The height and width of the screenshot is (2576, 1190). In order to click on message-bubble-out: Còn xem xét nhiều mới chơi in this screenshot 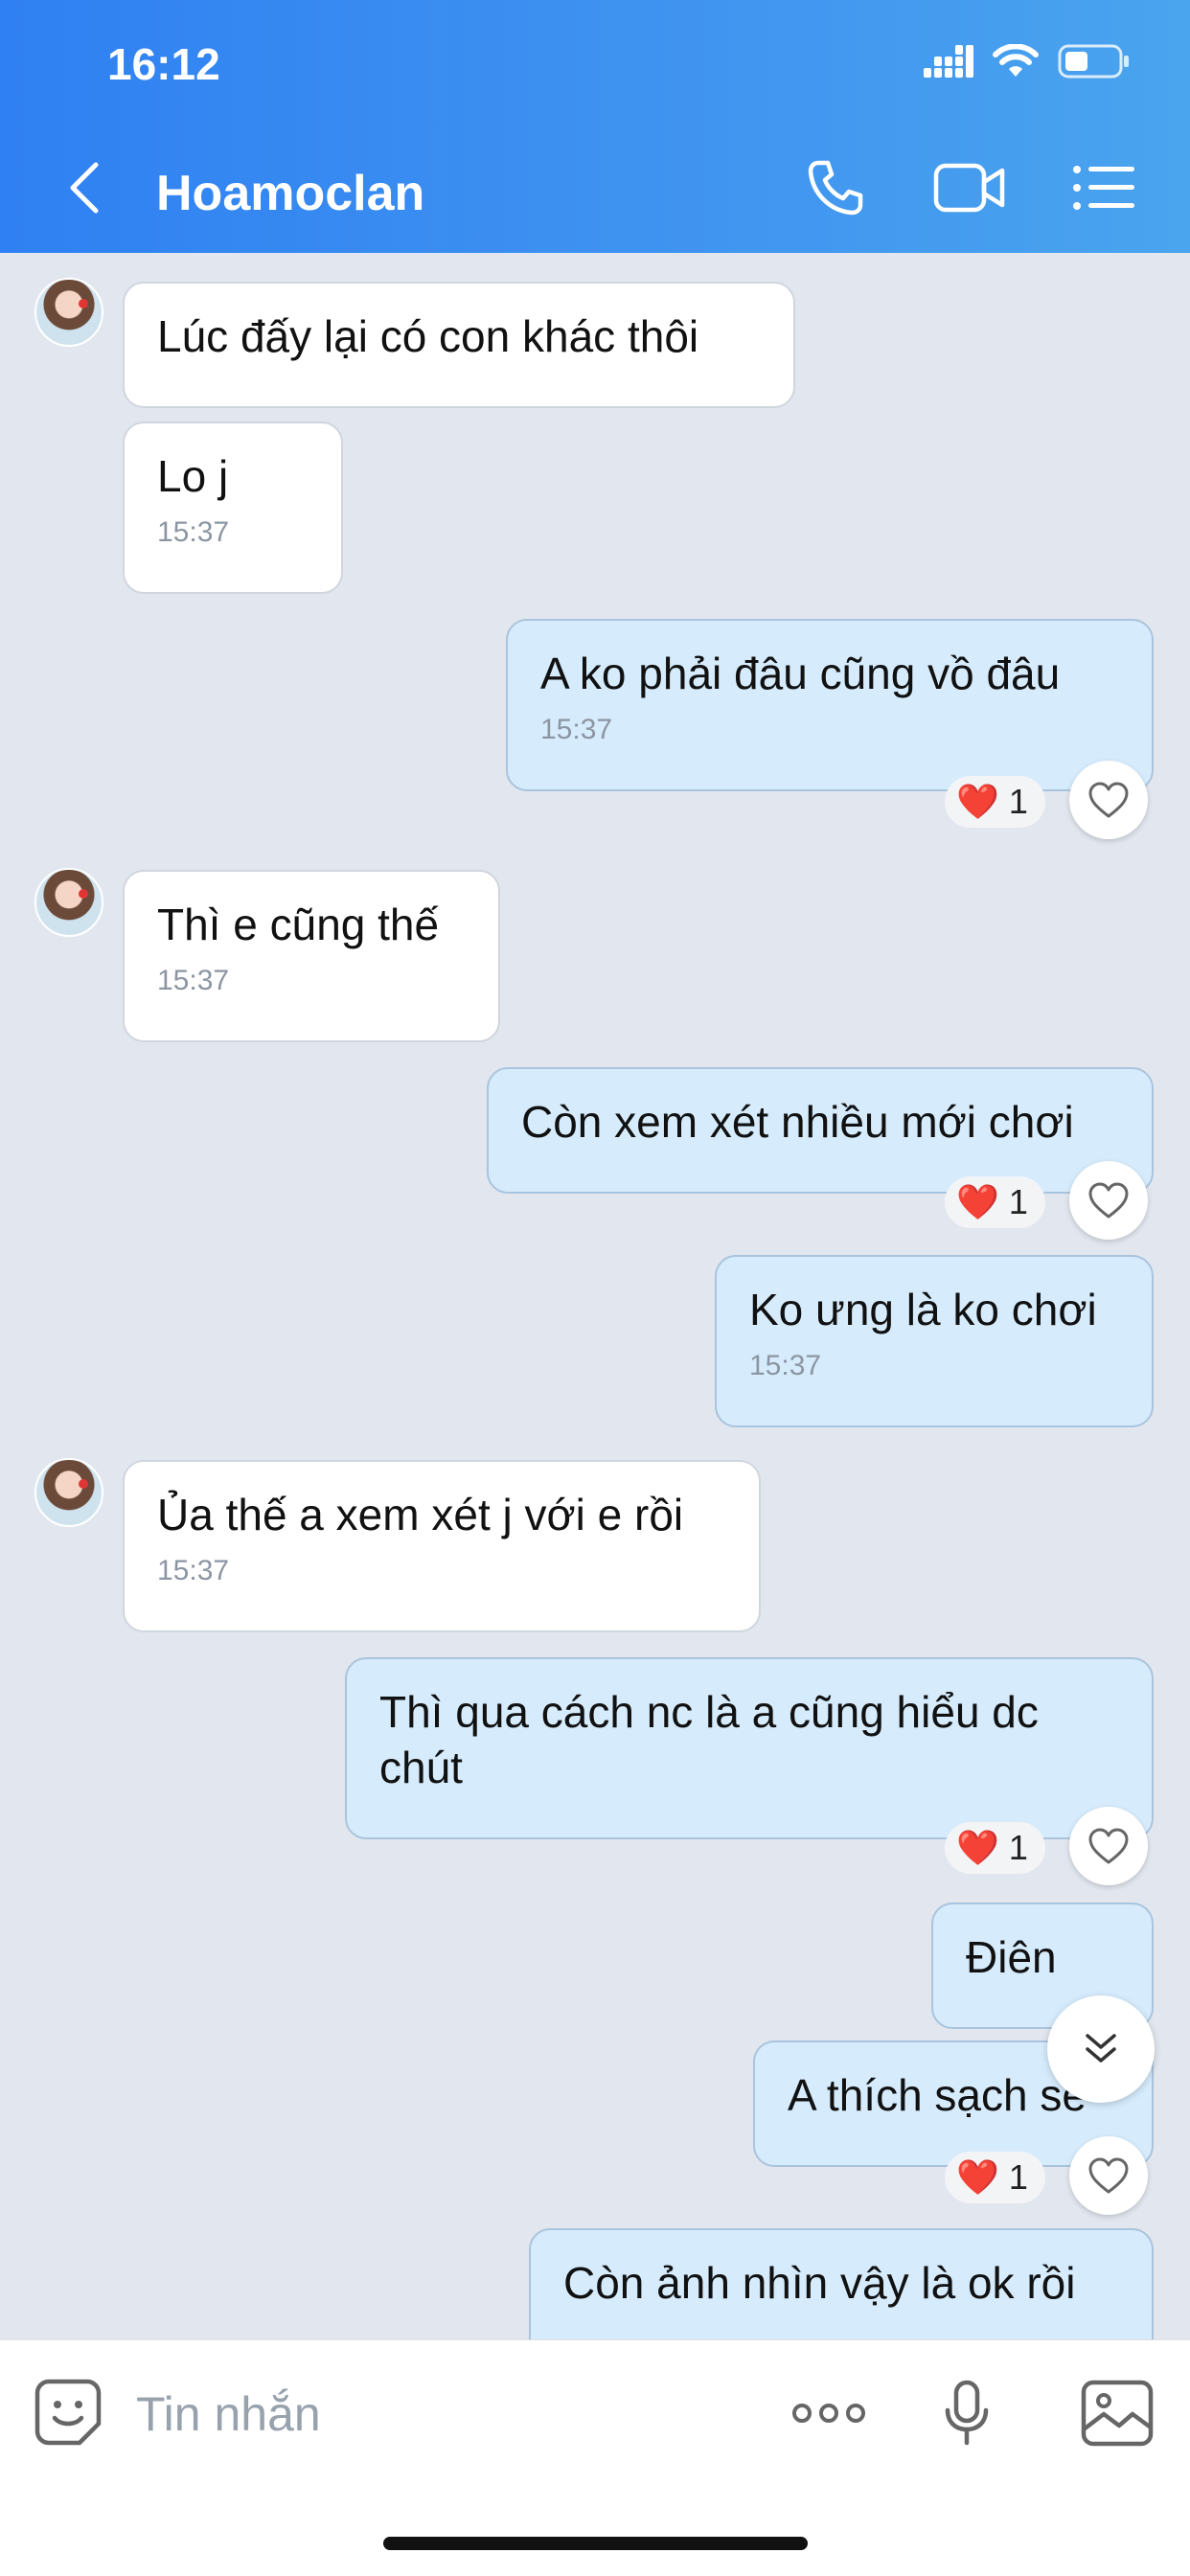, I will do `click(821, 1130)`.